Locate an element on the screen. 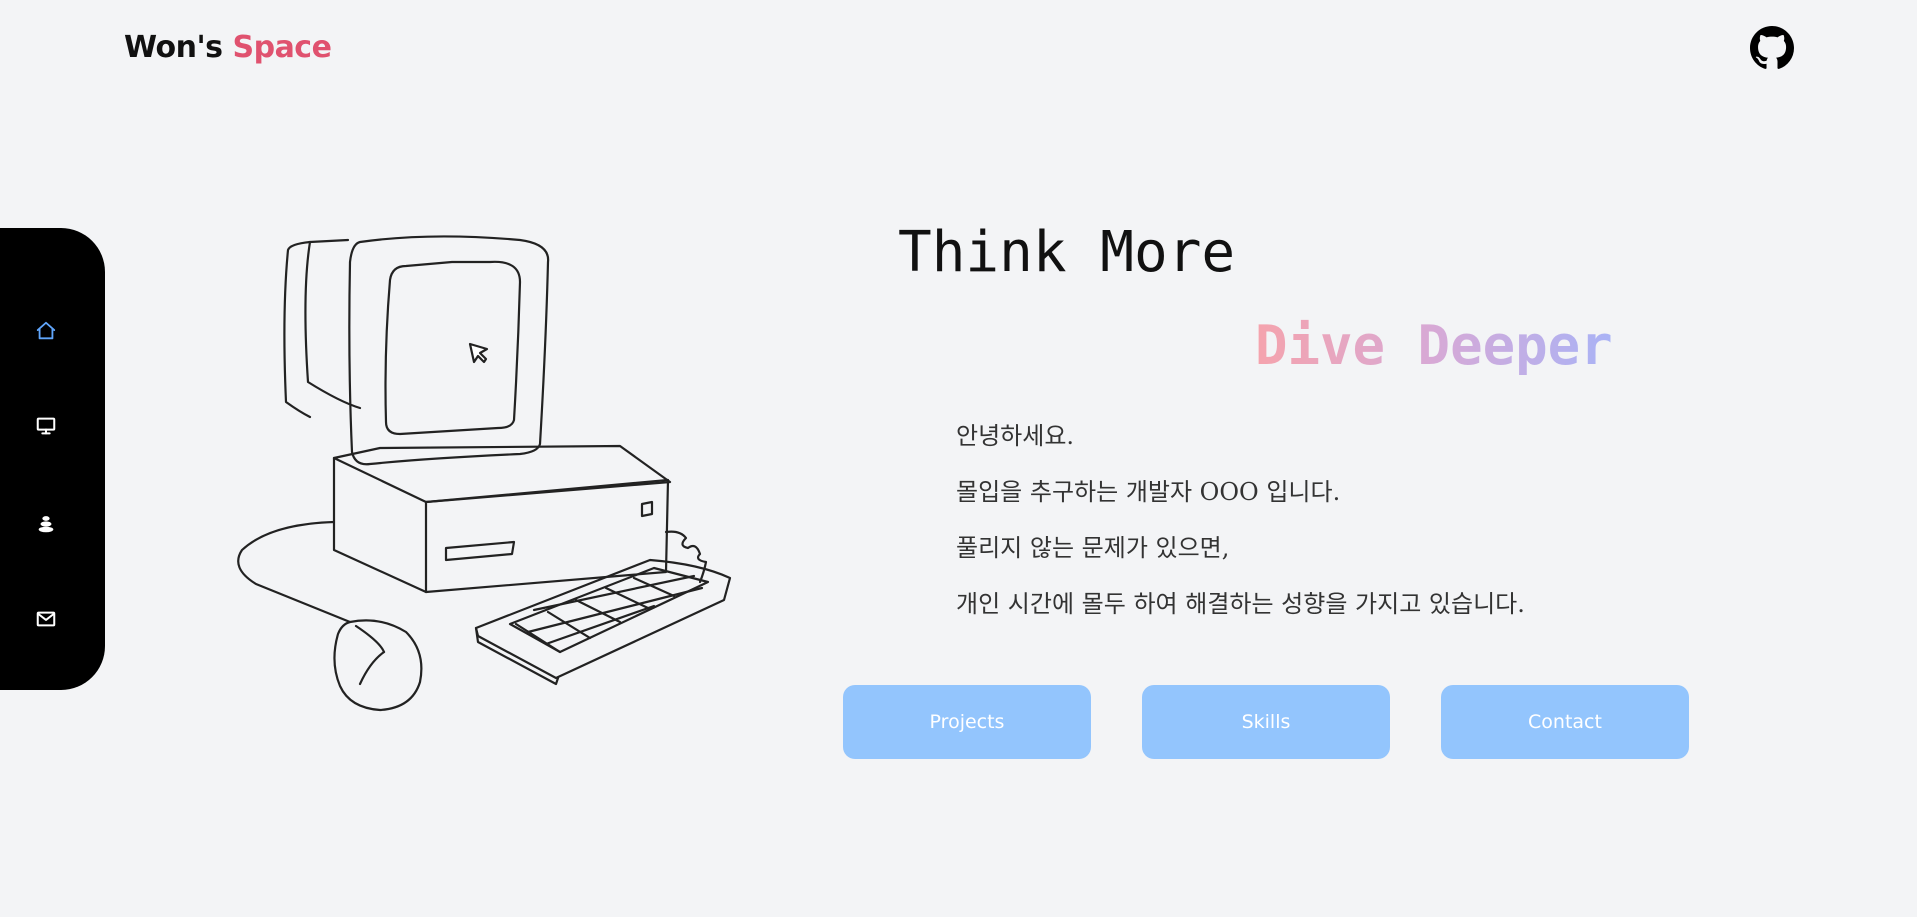 The width and height of the screenshot is (1917, 917). site-logo: Won's Space is located at coordinates (228, 47).